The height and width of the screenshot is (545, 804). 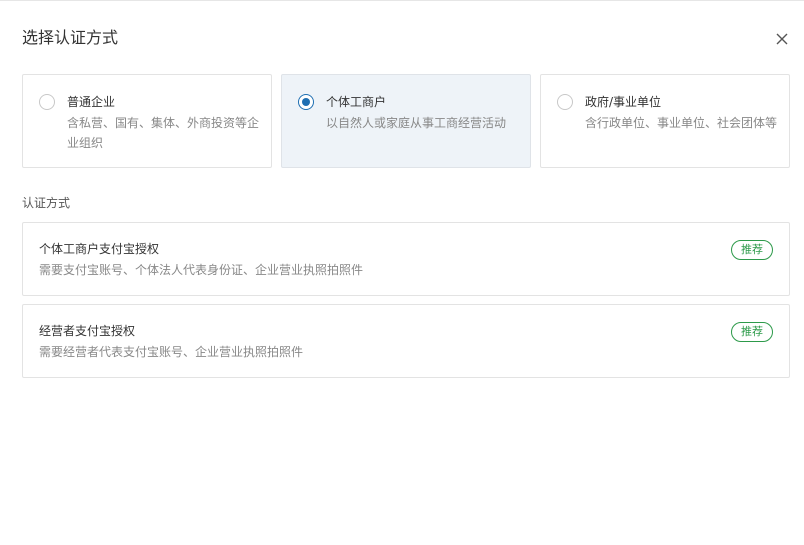 What do you see at coordinates (99, 249) in the screenshot?
I see `method-title: 个体工商户支付宝授权` at bounding box center [99, 249].